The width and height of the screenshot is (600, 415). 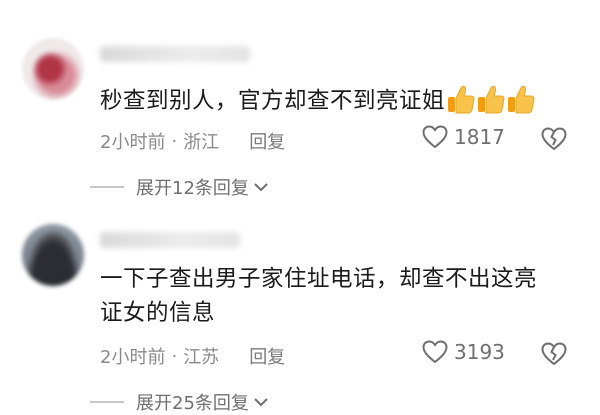 What do you see at coordinates (340, 296) in the screenshot?
I see `comment-text: 一下子查出男子家住址电话，却查不出这亮 证女的信息` at bounding box center [340, 296].